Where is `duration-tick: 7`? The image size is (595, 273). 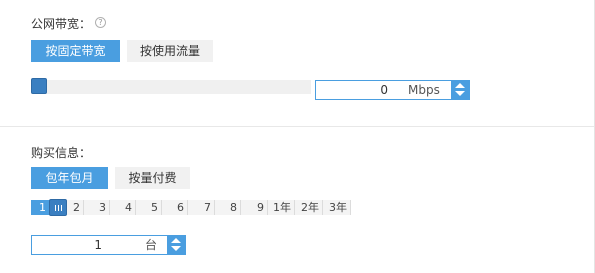 duration-tick: 7 is located at coordinates (201, 207).